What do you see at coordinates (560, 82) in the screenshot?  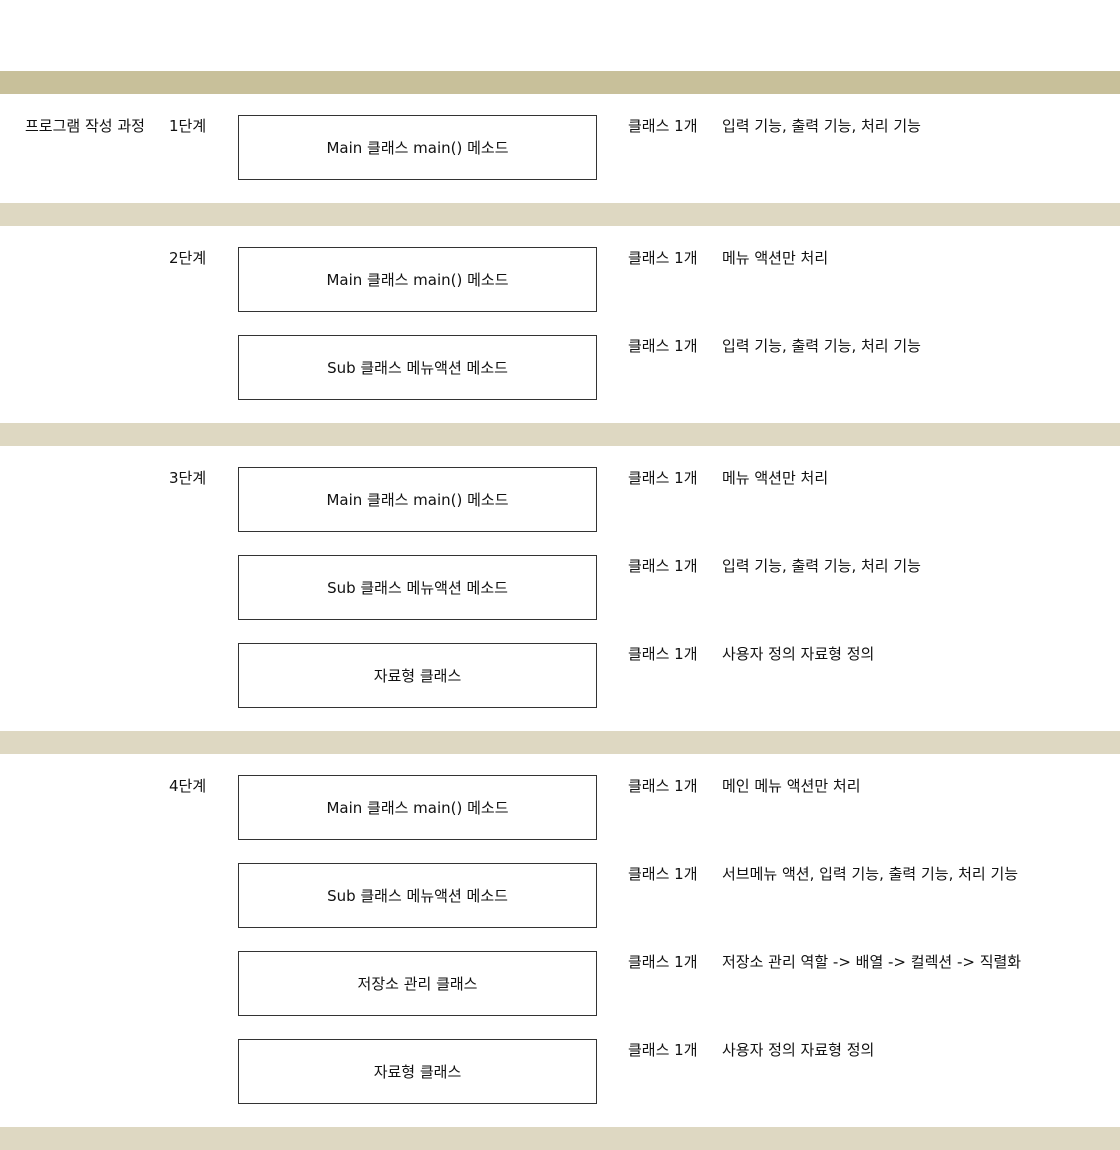 I see `header-band` at bounding box center [560, 82].